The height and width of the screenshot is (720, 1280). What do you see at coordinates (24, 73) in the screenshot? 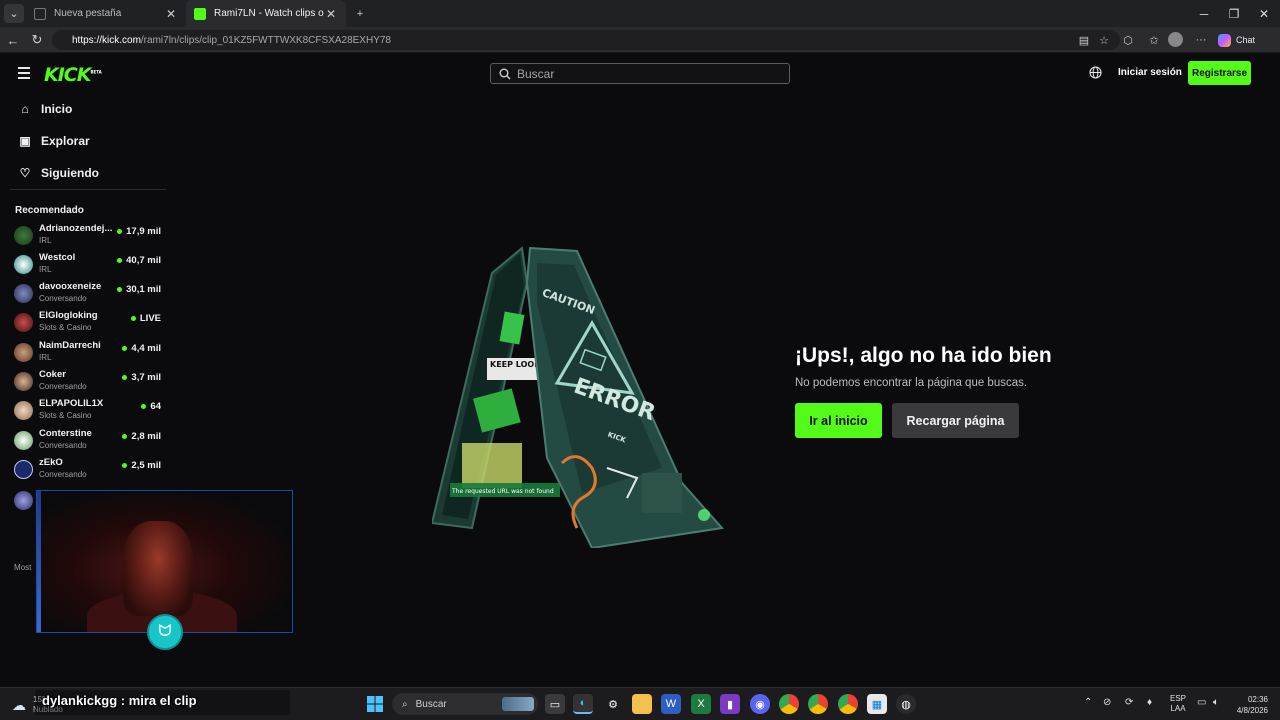
I see `hamburger-menu-icon` at bounding box center [24, 73].